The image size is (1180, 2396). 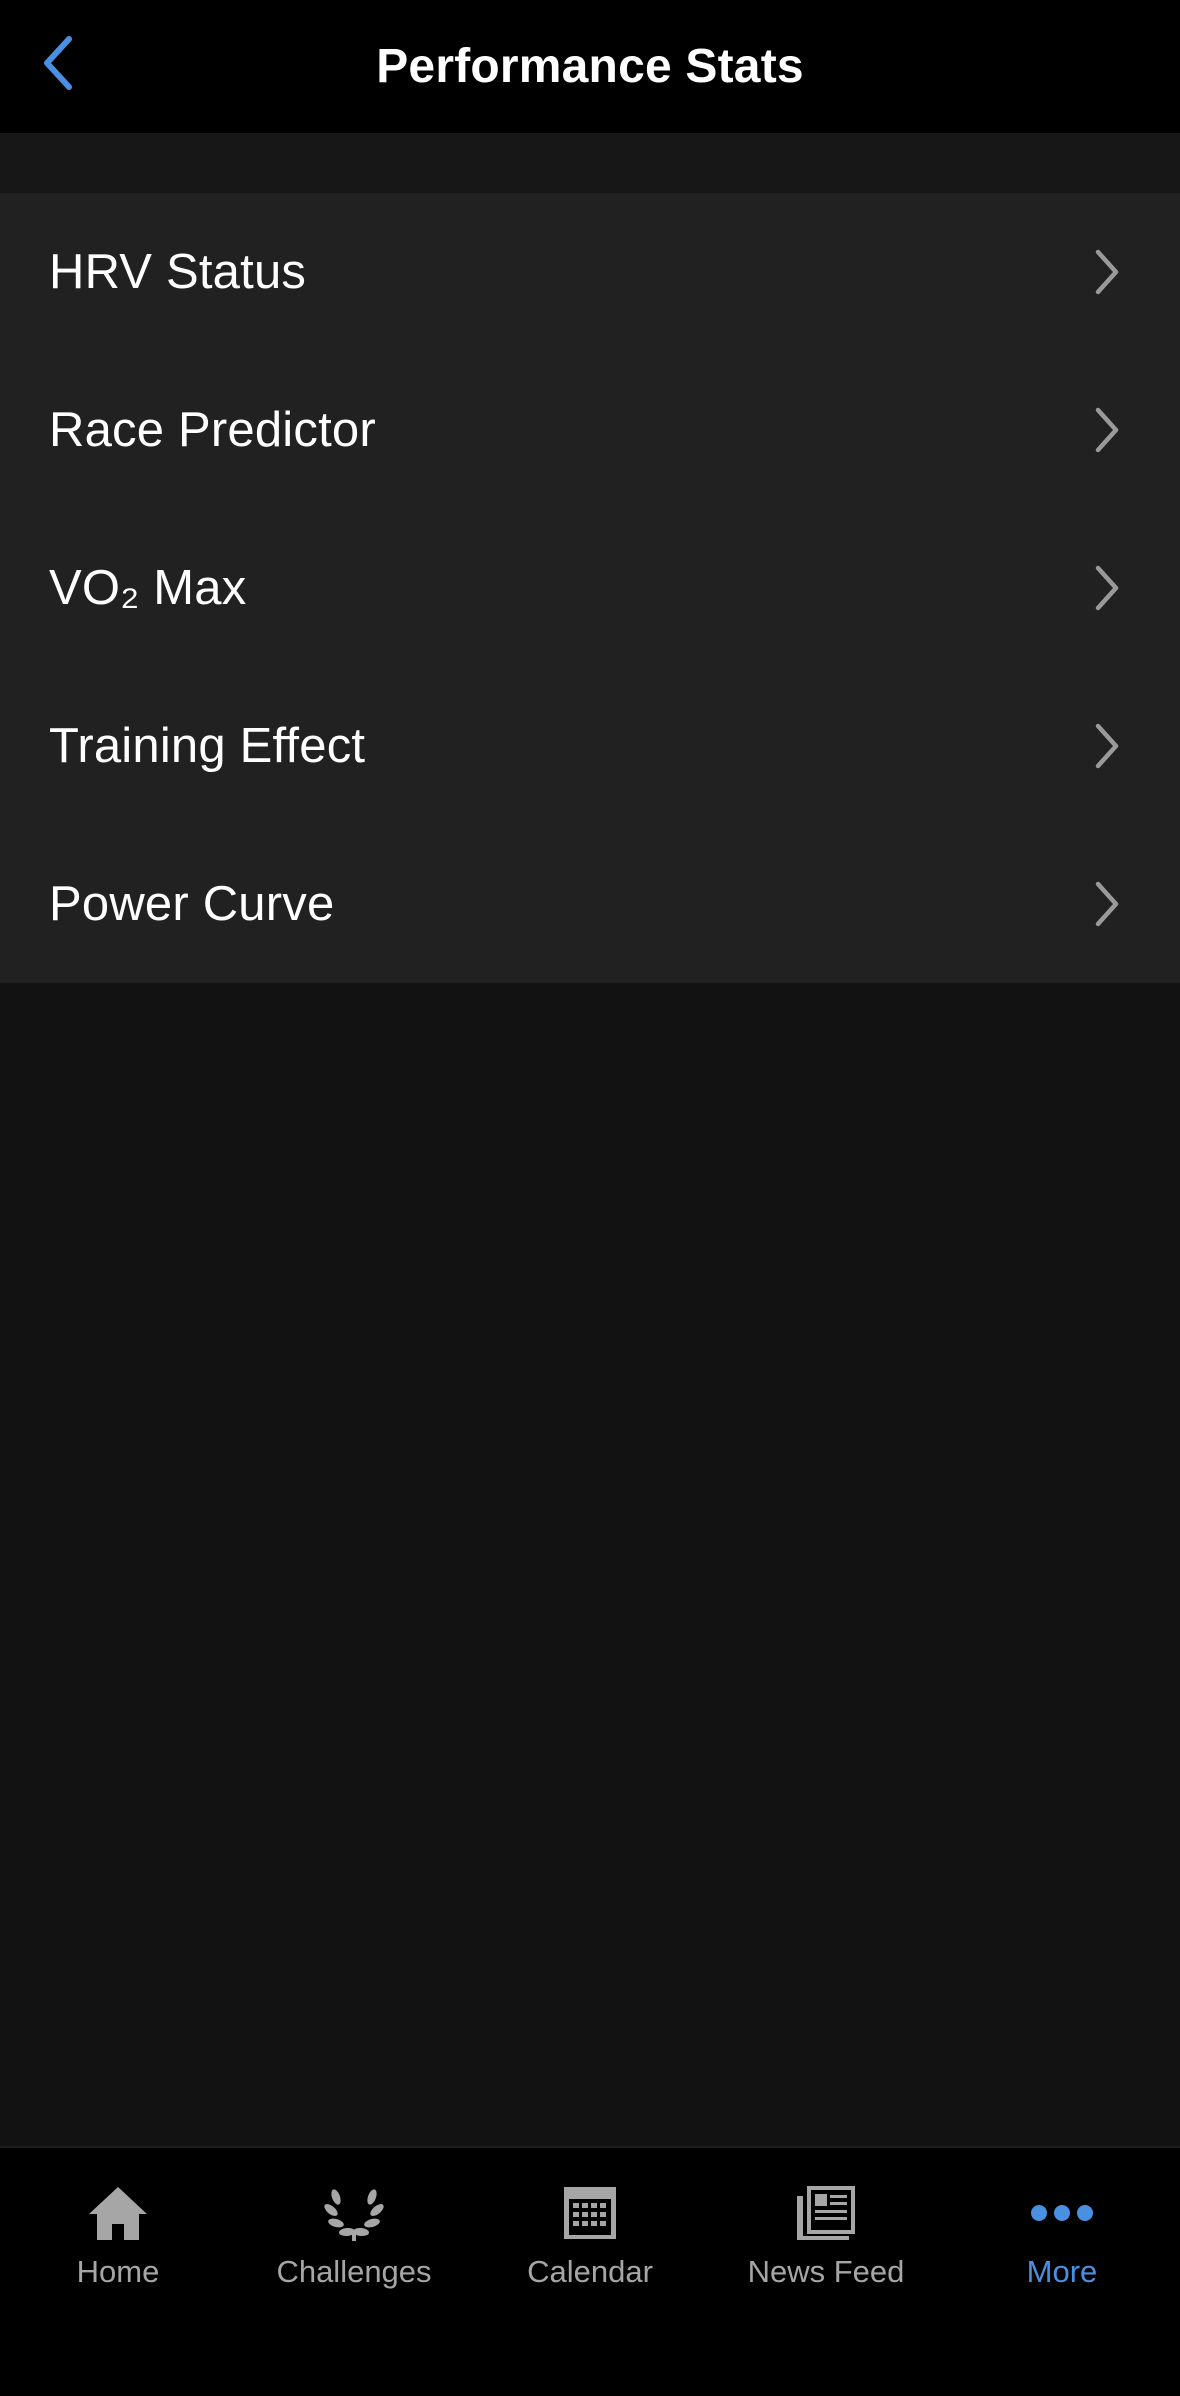 What do you see at coordinates (590, 904) in the screenshot?
I see `menu-item-power-curve: Power Curve` at bounding box center [590, 904].